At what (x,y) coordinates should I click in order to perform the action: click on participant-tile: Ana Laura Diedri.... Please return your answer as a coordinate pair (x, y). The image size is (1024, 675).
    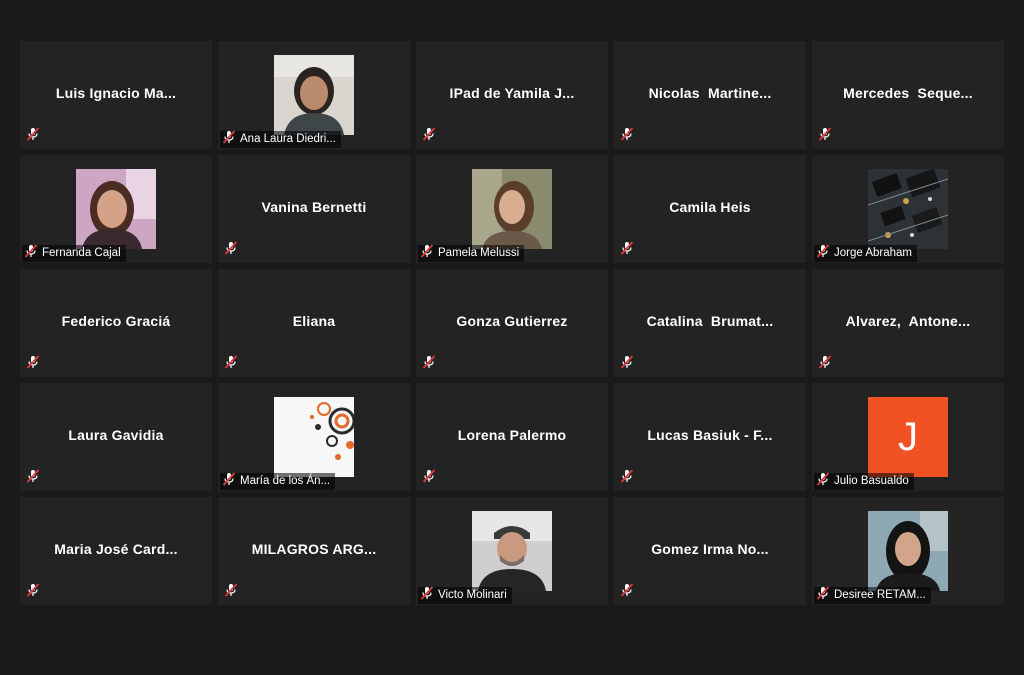
    Looking at the image, I should click on (314, 95).